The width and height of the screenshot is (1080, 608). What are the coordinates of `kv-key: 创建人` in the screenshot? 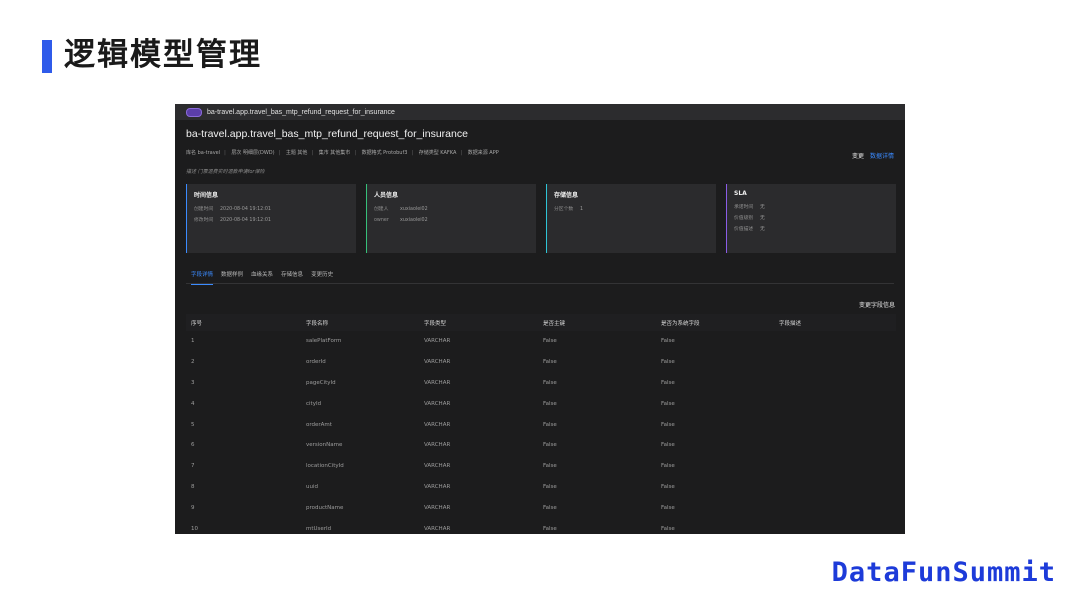 It's located at (381, 209).